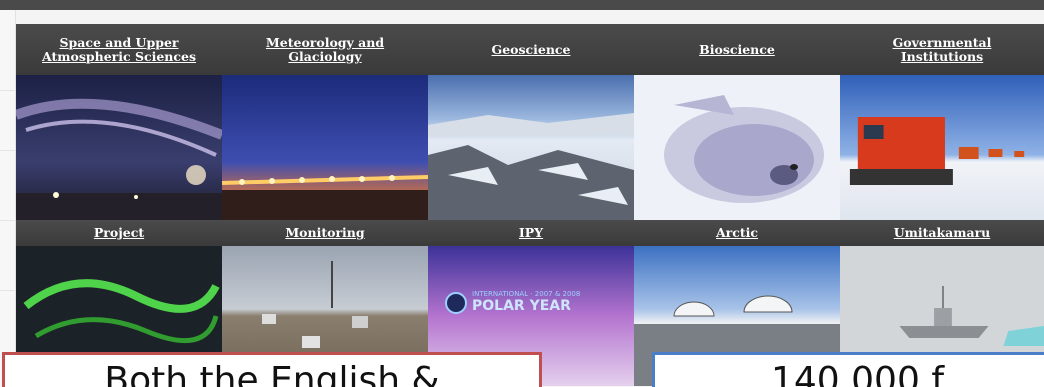 The image size is (1044, 387). I want to click on category-header: Project, so click(119, 233).